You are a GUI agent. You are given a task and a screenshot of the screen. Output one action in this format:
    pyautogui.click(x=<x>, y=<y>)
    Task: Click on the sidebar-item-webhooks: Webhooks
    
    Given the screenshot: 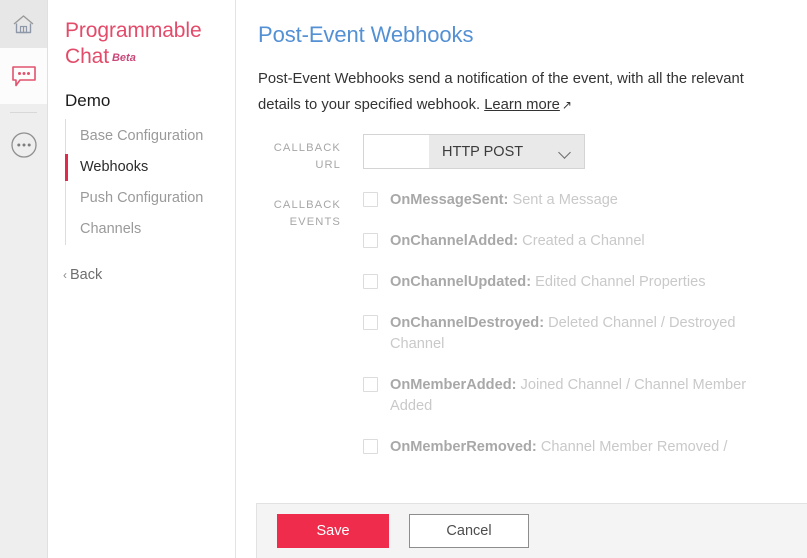 What is the action you would take?
    pyautogui.click(x=150, y=167)
    